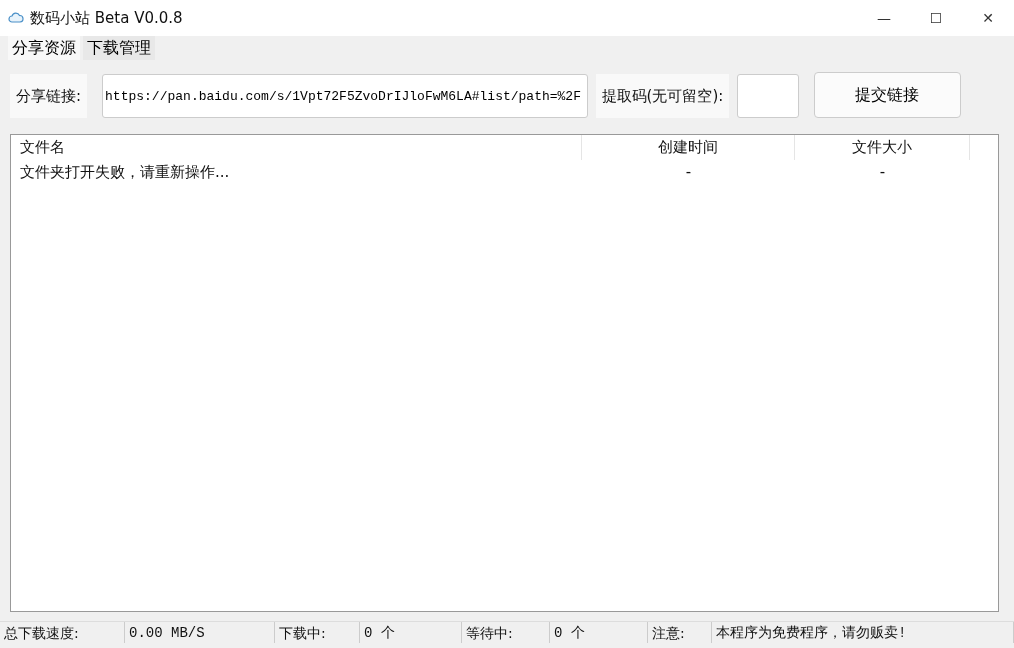  What do you see at coordinates (200, 632) in the screenshot?
I see `status-value: 0.00 MB/S` at bounding box center [200, 632].